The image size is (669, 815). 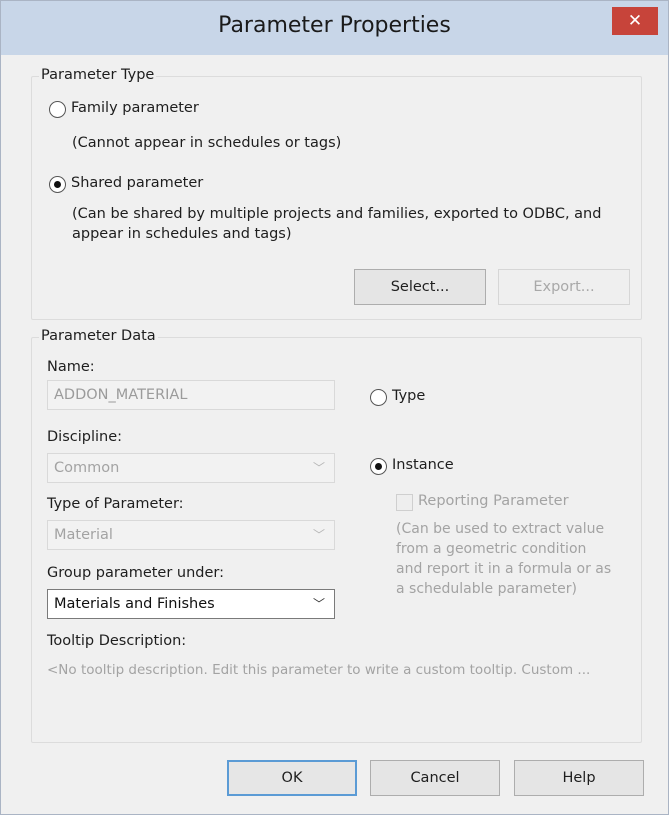 I want to click on parameter-data-title: Parameter Data, so click(x=98, y=336).